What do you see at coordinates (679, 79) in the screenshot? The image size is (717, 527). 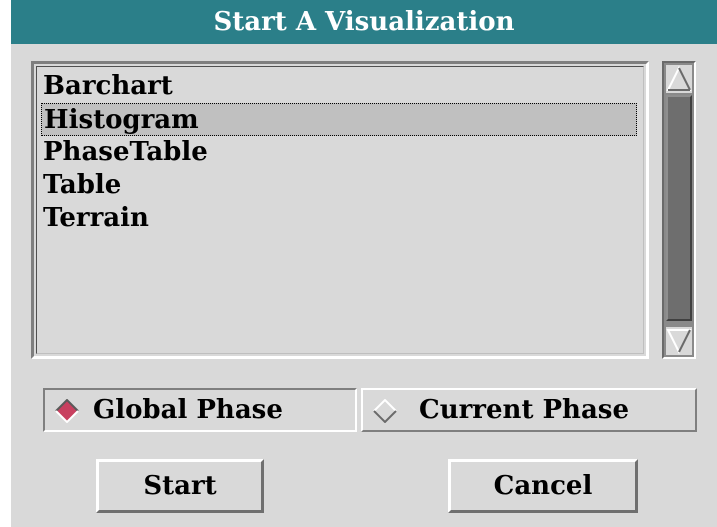 I see `scroll-up-arrow-icon` at bounding box center [679, 79].